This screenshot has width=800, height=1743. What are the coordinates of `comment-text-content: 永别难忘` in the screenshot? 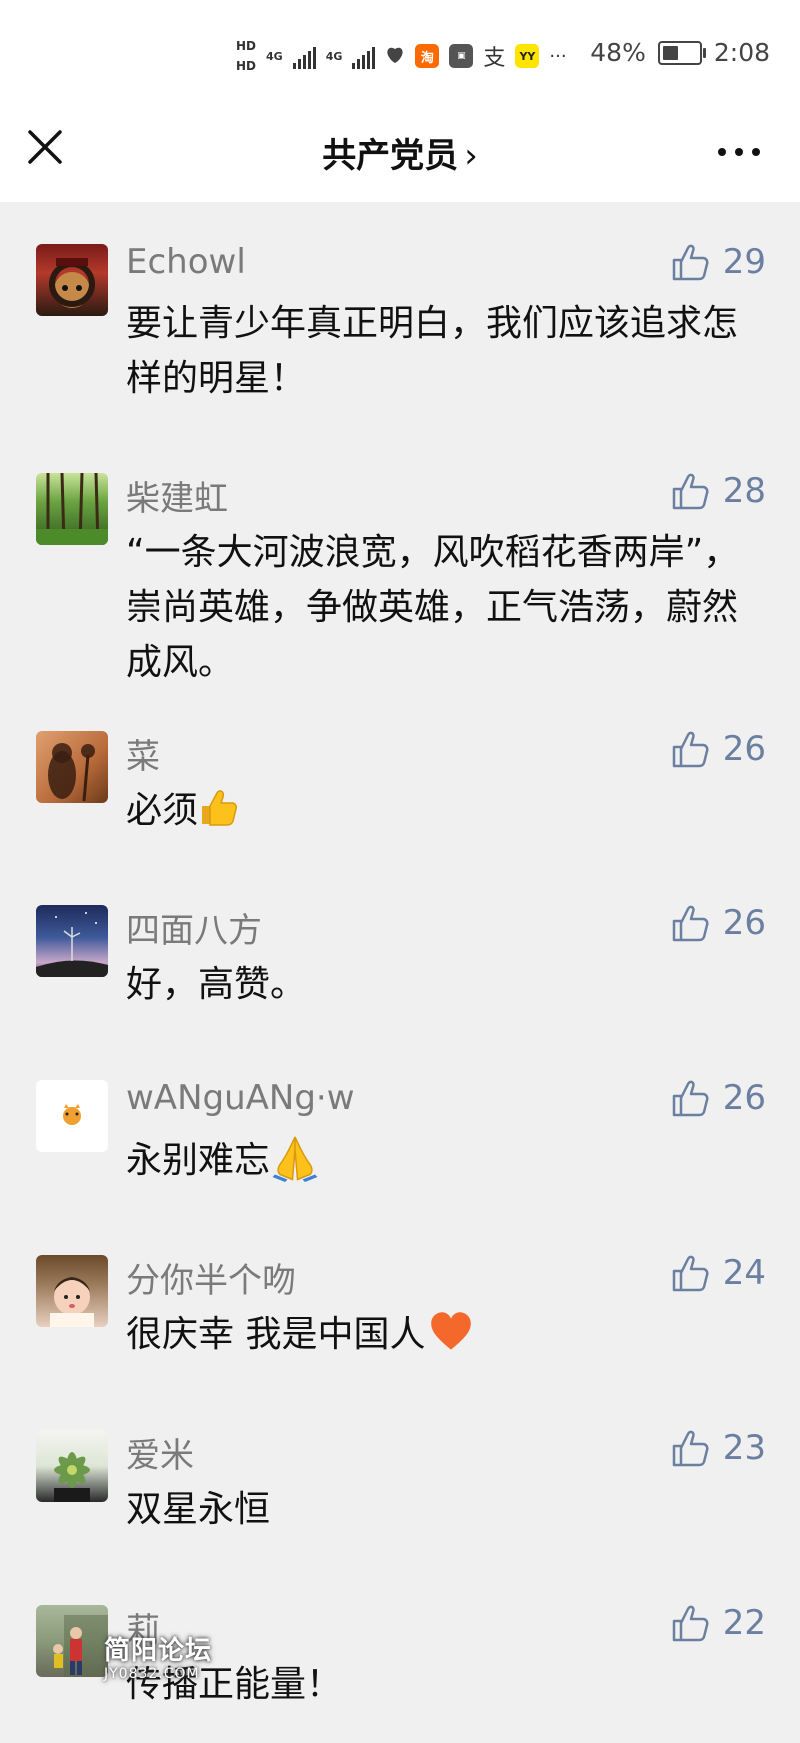 It's located at (198, 1160).